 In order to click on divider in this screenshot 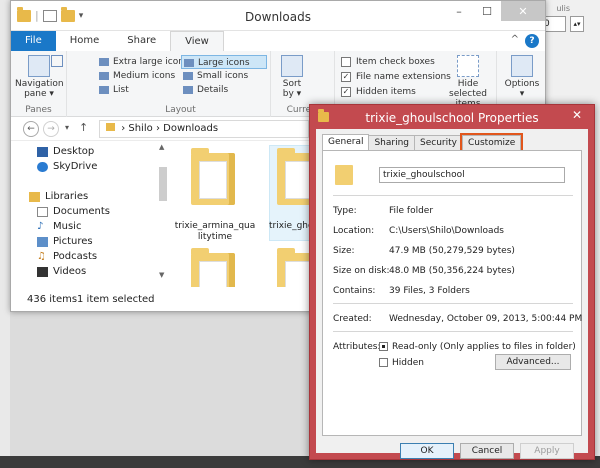, I will do `click(453, 331)`.